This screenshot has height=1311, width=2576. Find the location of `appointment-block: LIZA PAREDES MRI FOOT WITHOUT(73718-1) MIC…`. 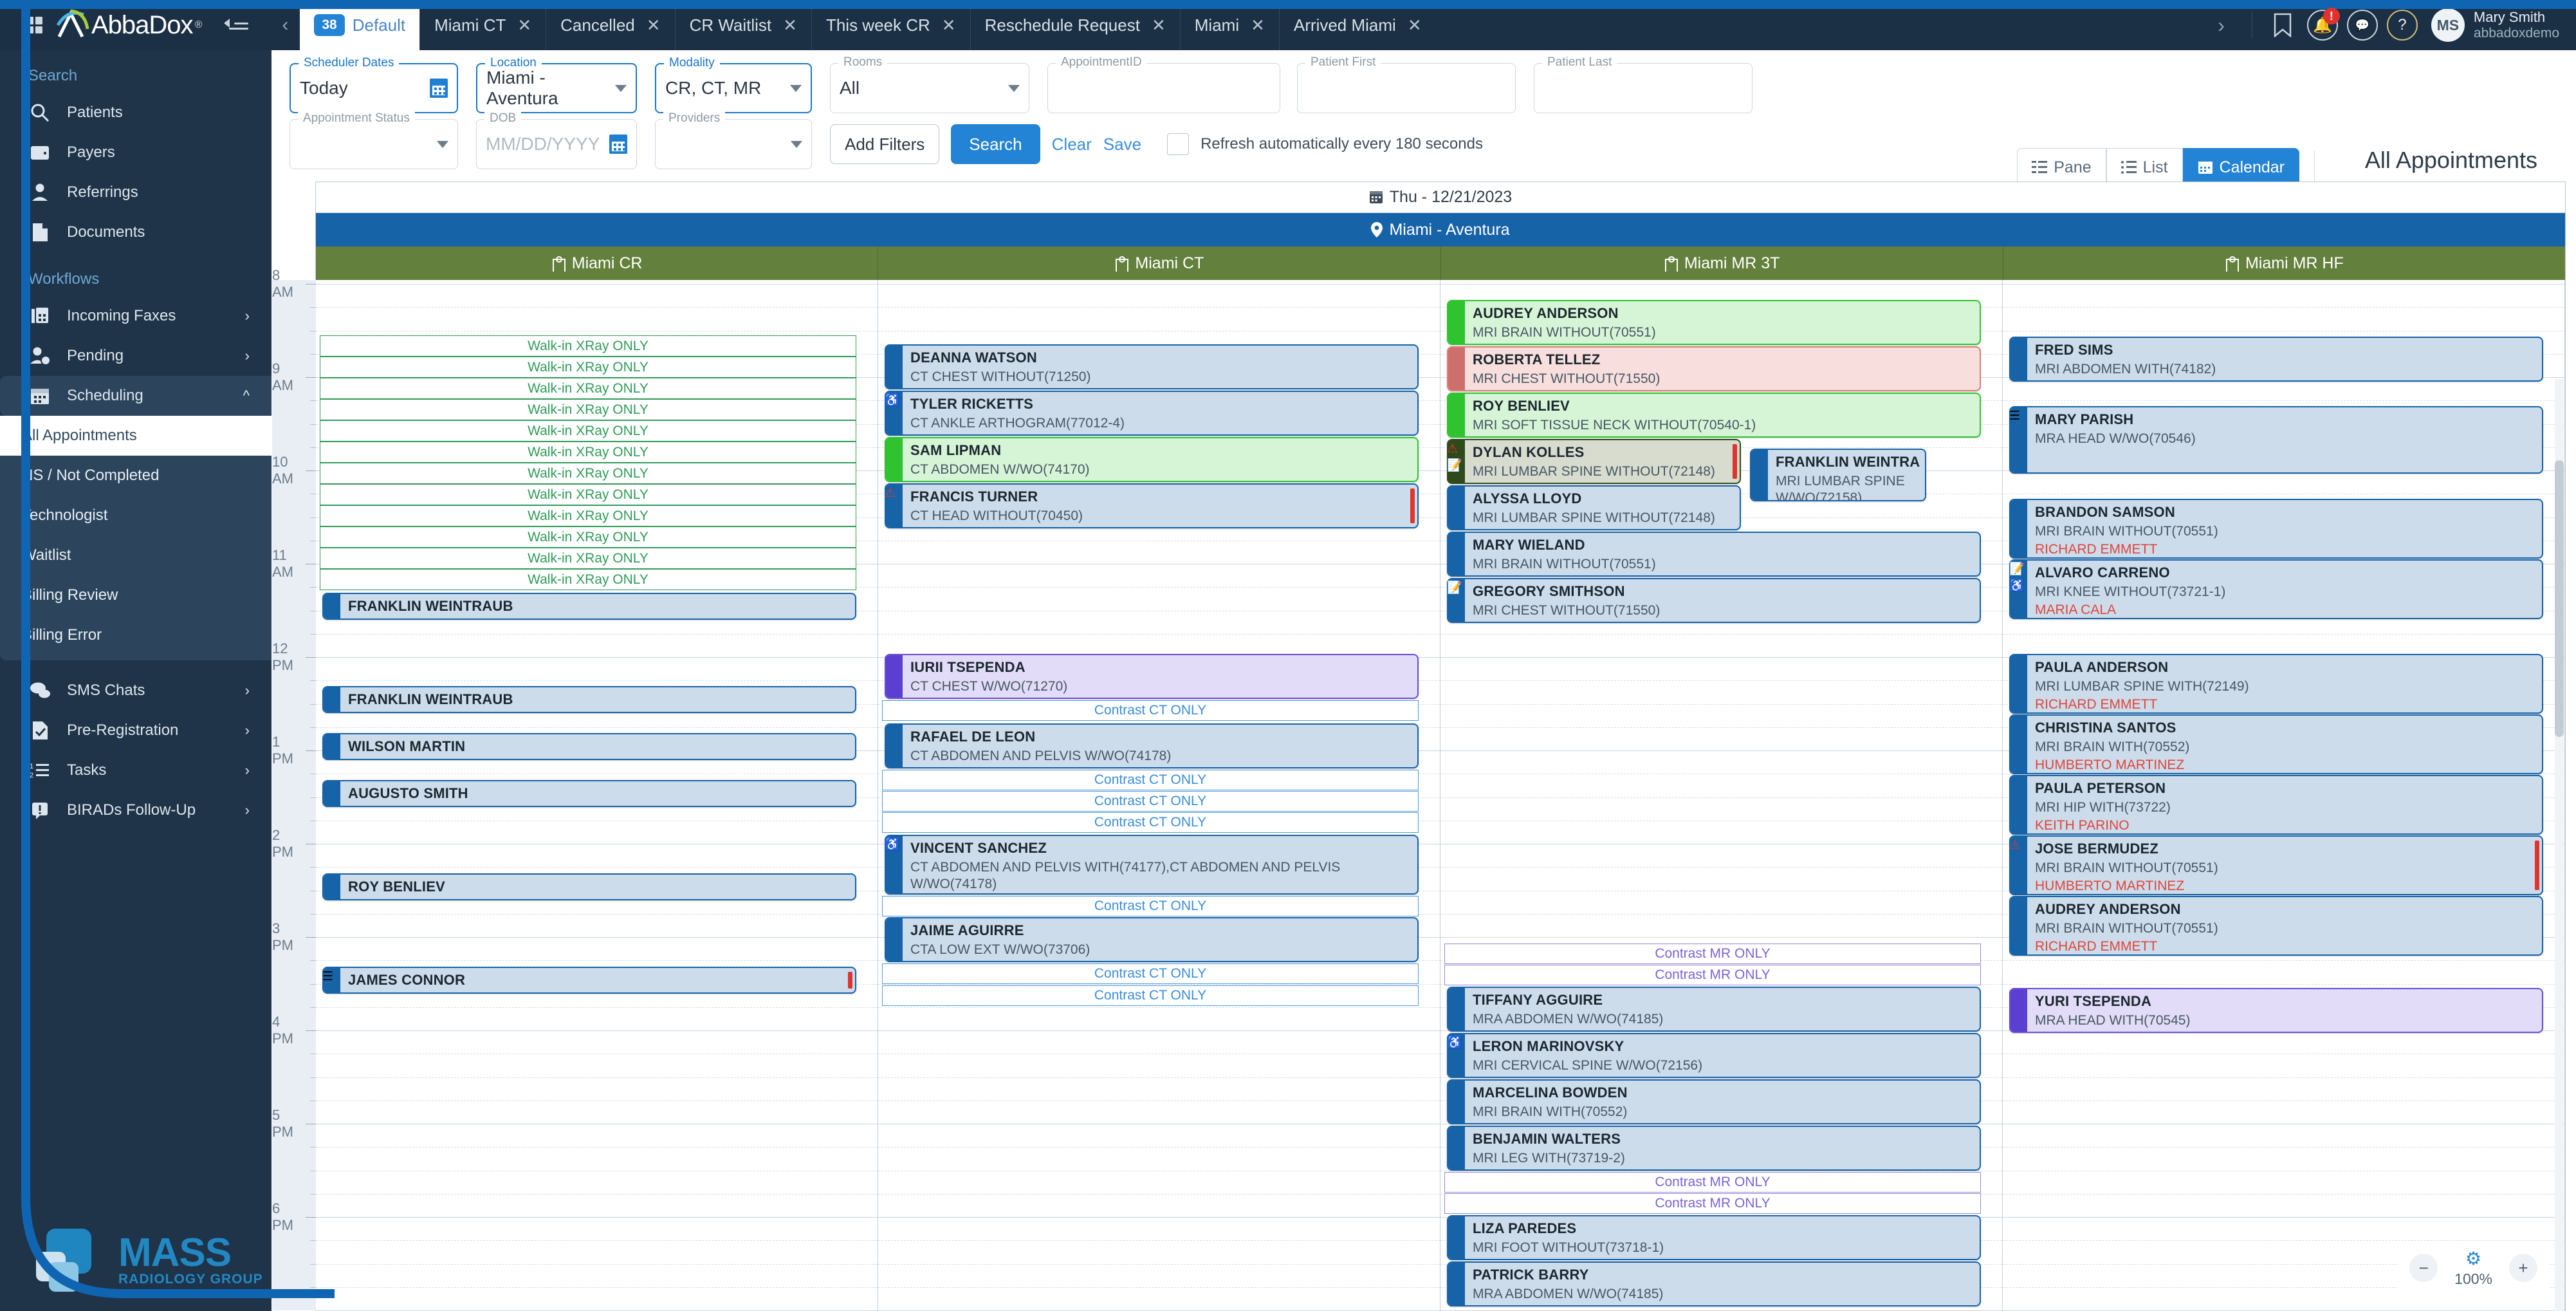

appointment-block: LIZA PAREDES MRI FOOT WITHOUT(73718-1) MIC… is located at coordinates (1714, 1237).